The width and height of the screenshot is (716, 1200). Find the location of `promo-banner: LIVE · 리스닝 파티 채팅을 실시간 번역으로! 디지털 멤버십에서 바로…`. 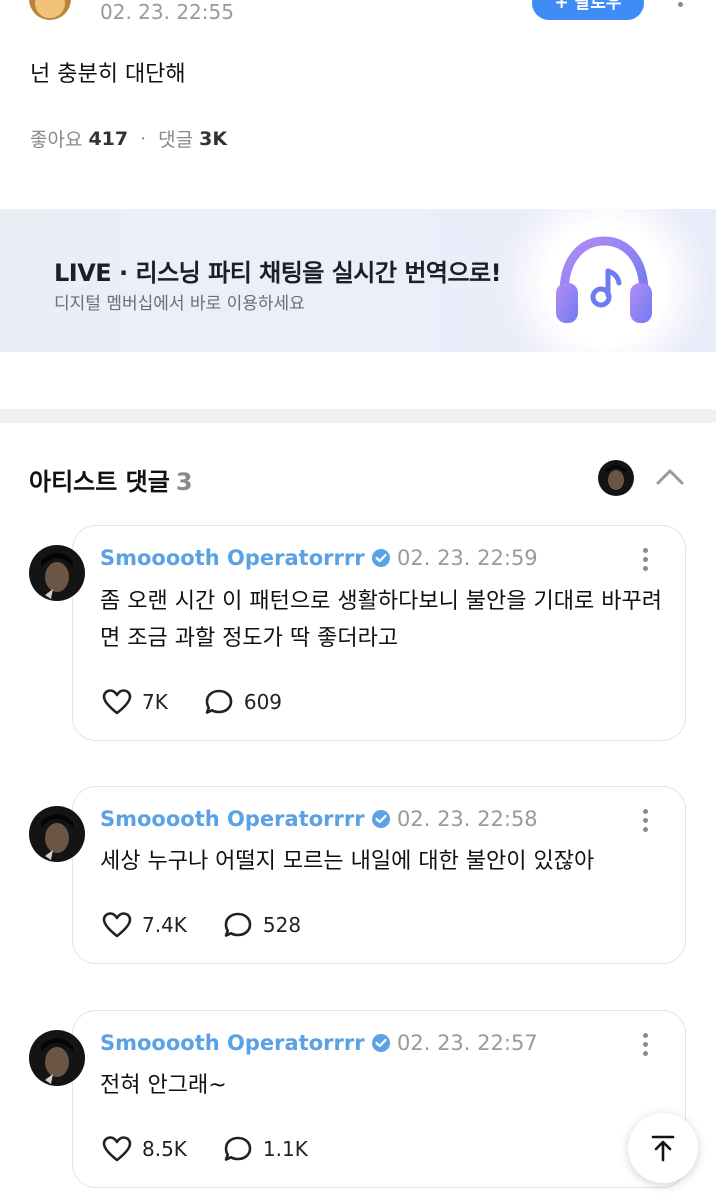

promo-banner: LIVE · 리스닝 파티 채팅을 실시간 번역으로! 디지털 멤버십에서 바로… is located at coordinates (358, 280).